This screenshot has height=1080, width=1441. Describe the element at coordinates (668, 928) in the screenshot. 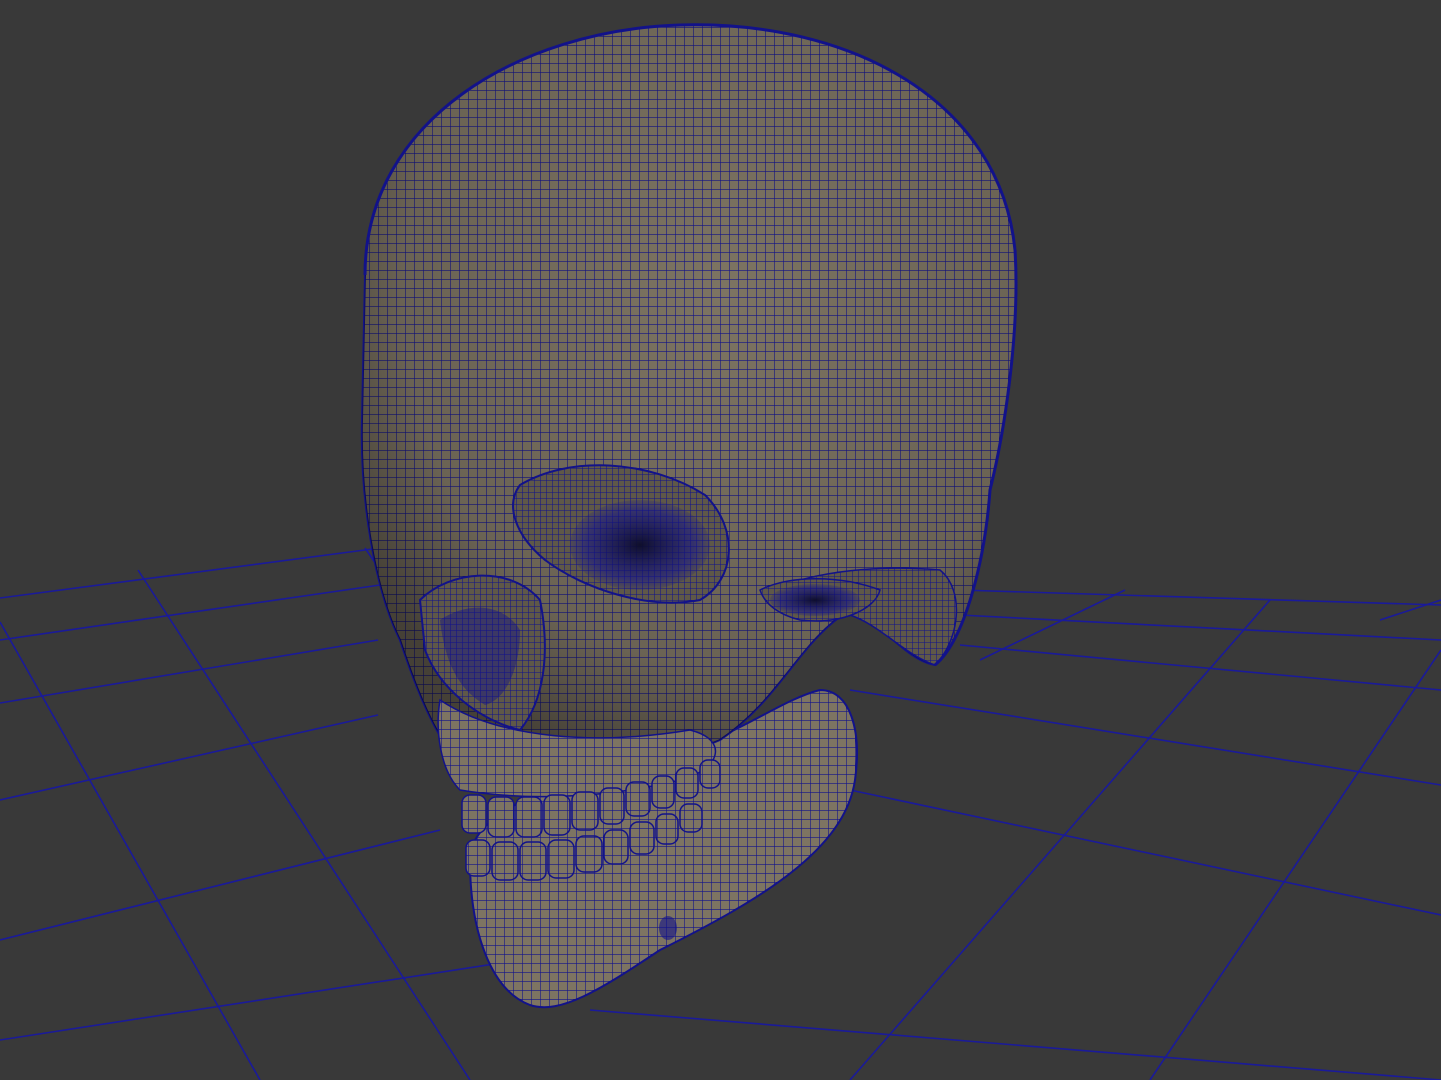

I see `mental-foramen` at that location.